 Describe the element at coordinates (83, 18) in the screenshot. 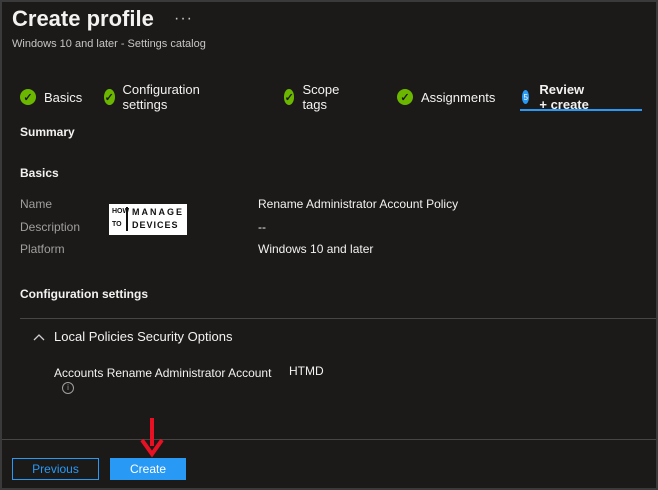

I see `page-title: Create profile` at that location.